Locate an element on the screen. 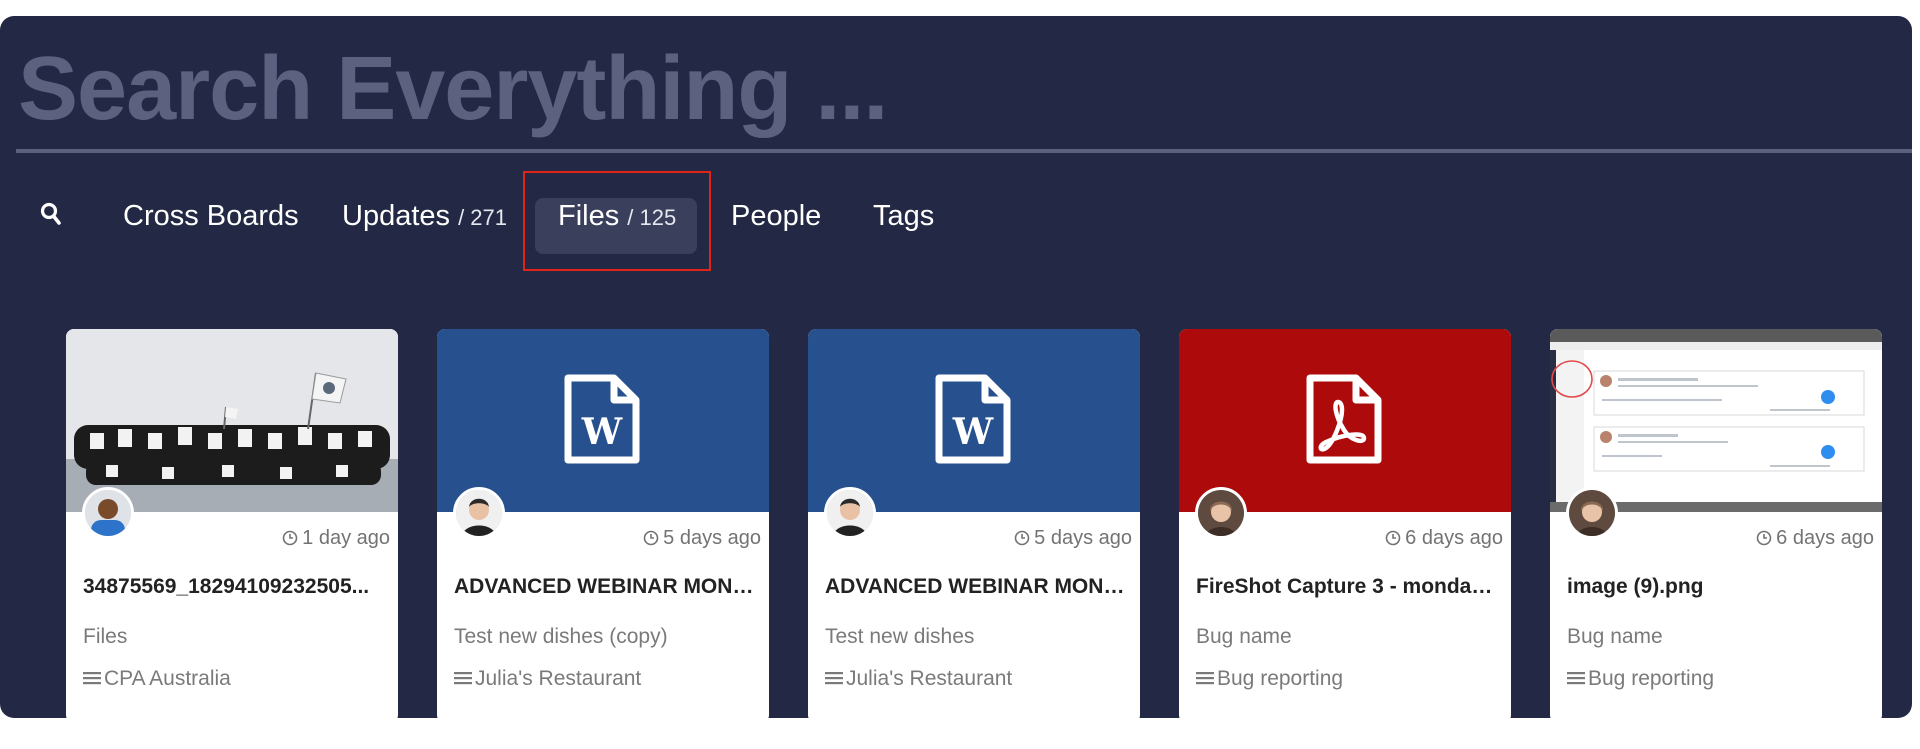 Image resolution: width=1920 pixels, height=749 pixels. file-thumbnail is located at coordinates (1345, 420).